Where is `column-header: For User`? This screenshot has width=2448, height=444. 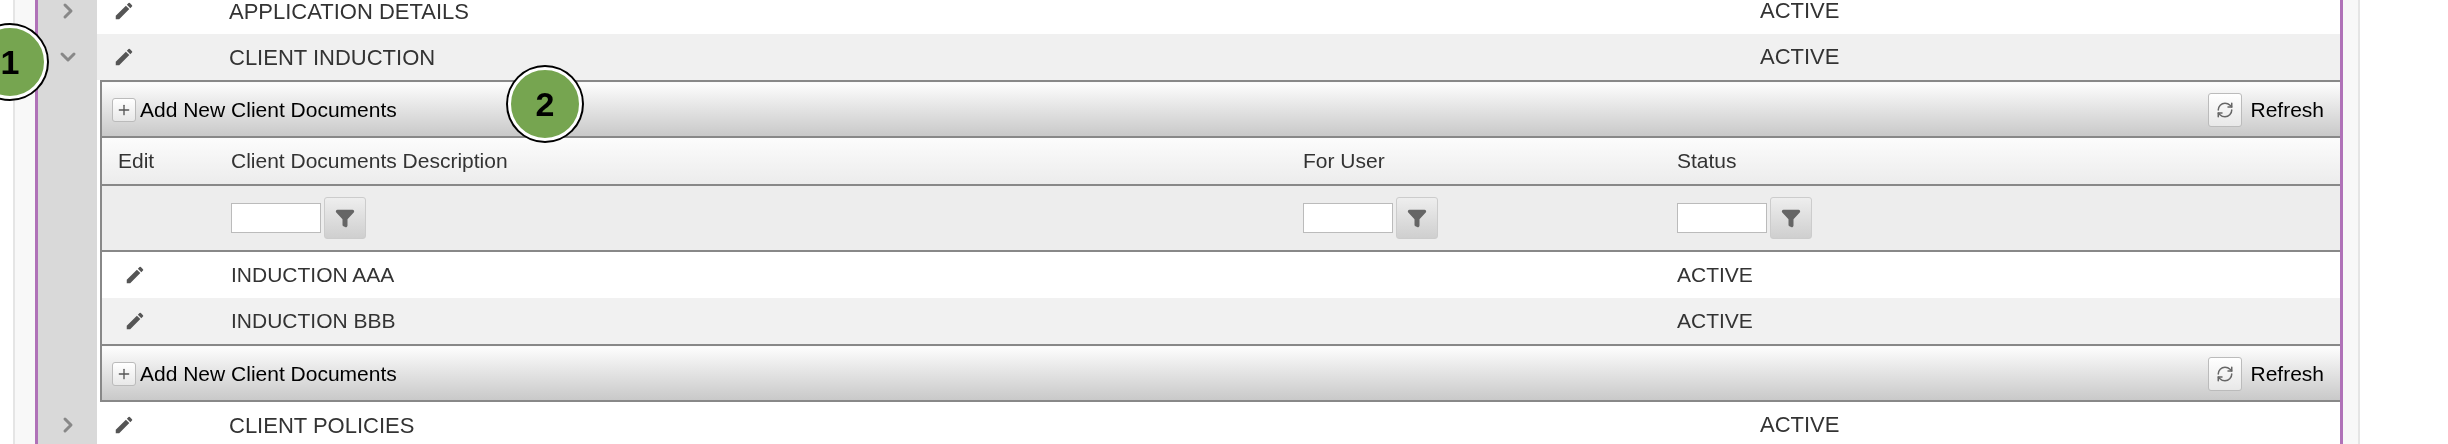 column-header: For User is located at coordinates (1344, 161).